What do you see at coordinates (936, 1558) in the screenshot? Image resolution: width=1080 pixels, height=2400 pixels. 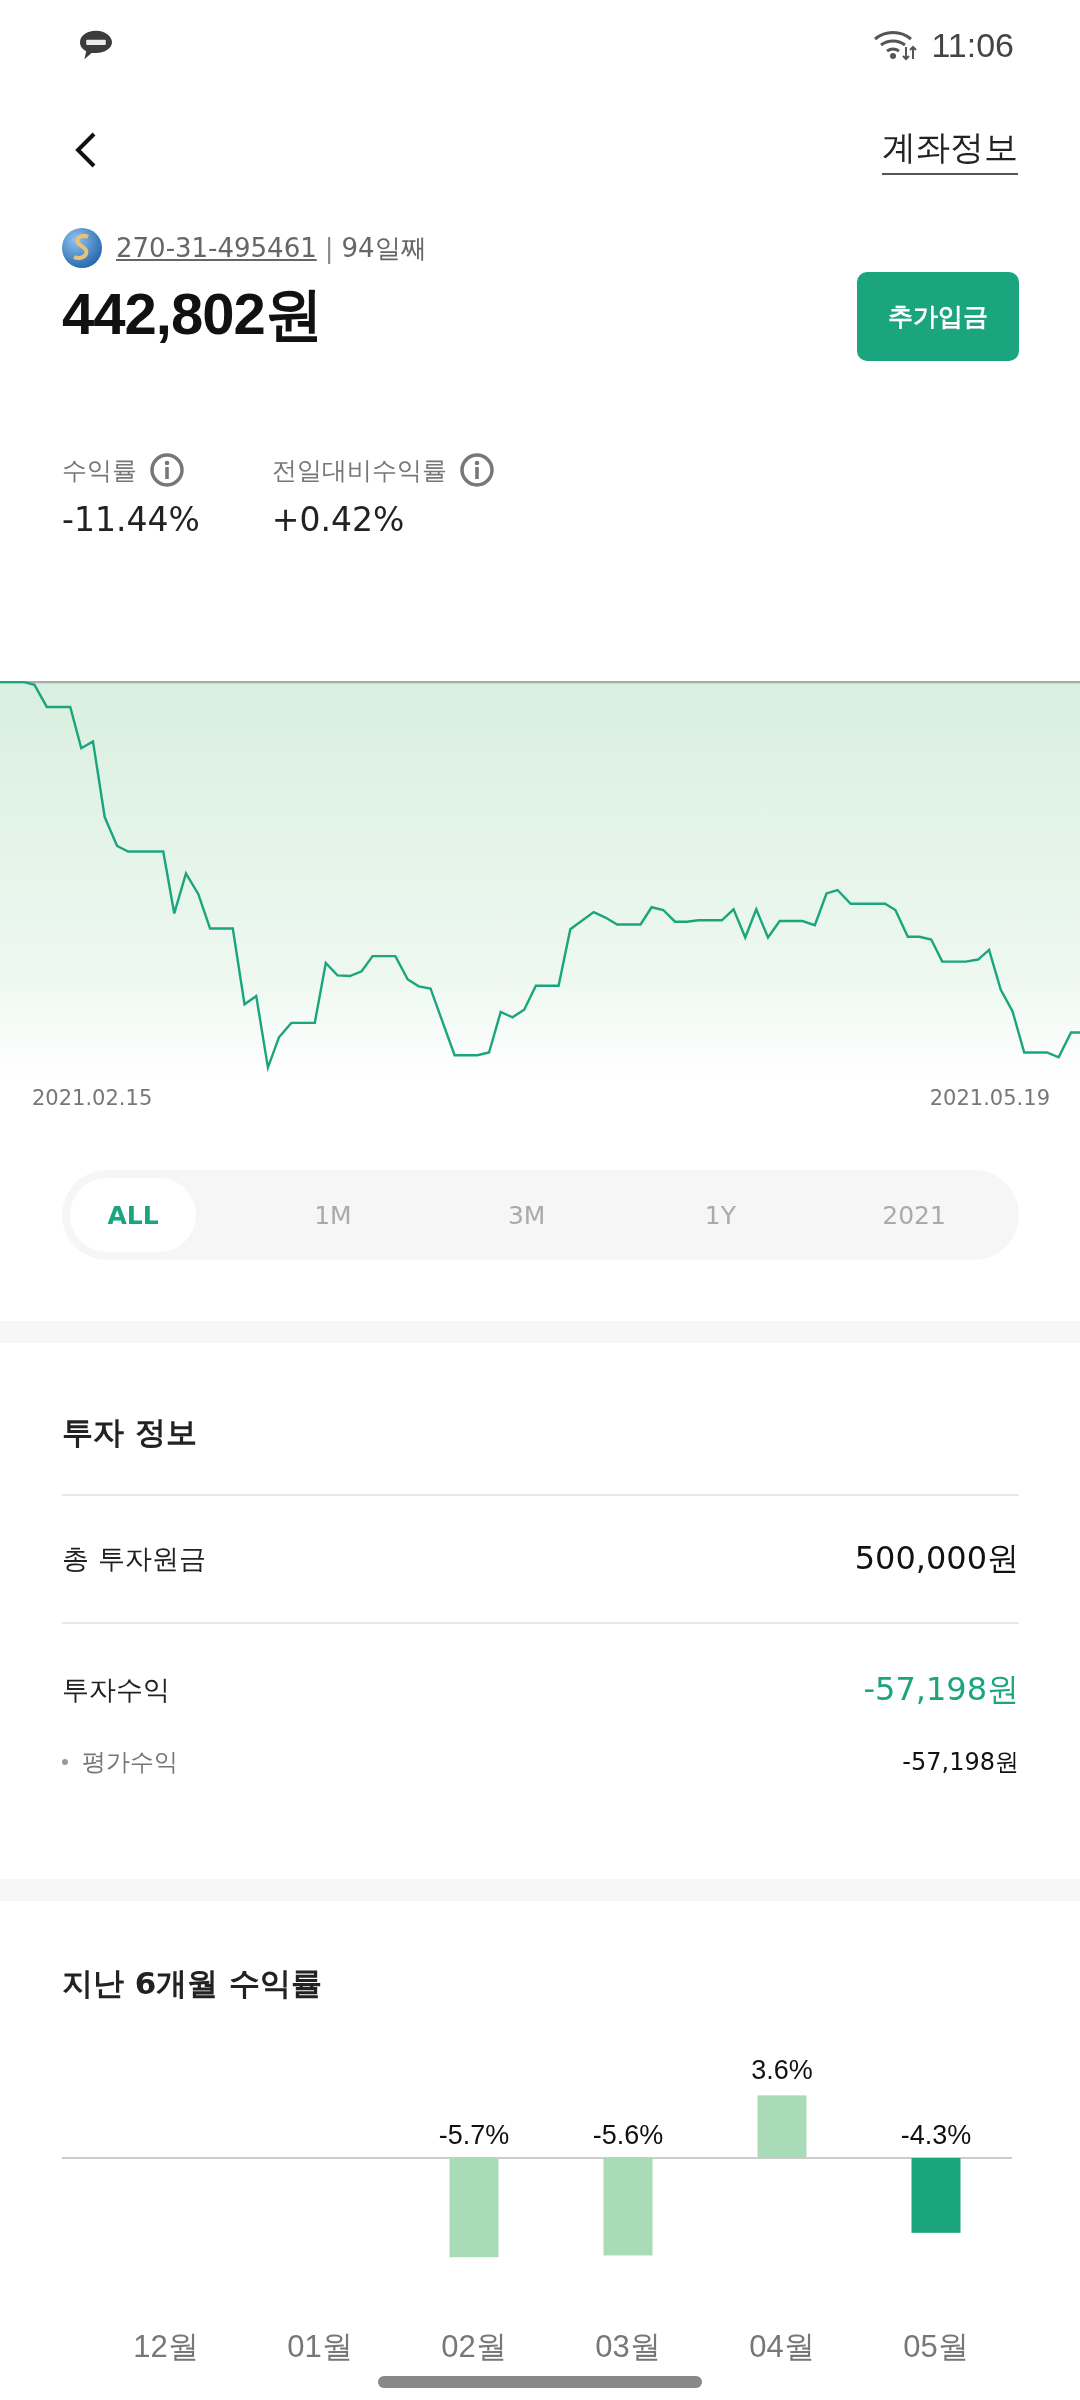 I see `row-value: 500,000원` at bounding box center [936, 1558].